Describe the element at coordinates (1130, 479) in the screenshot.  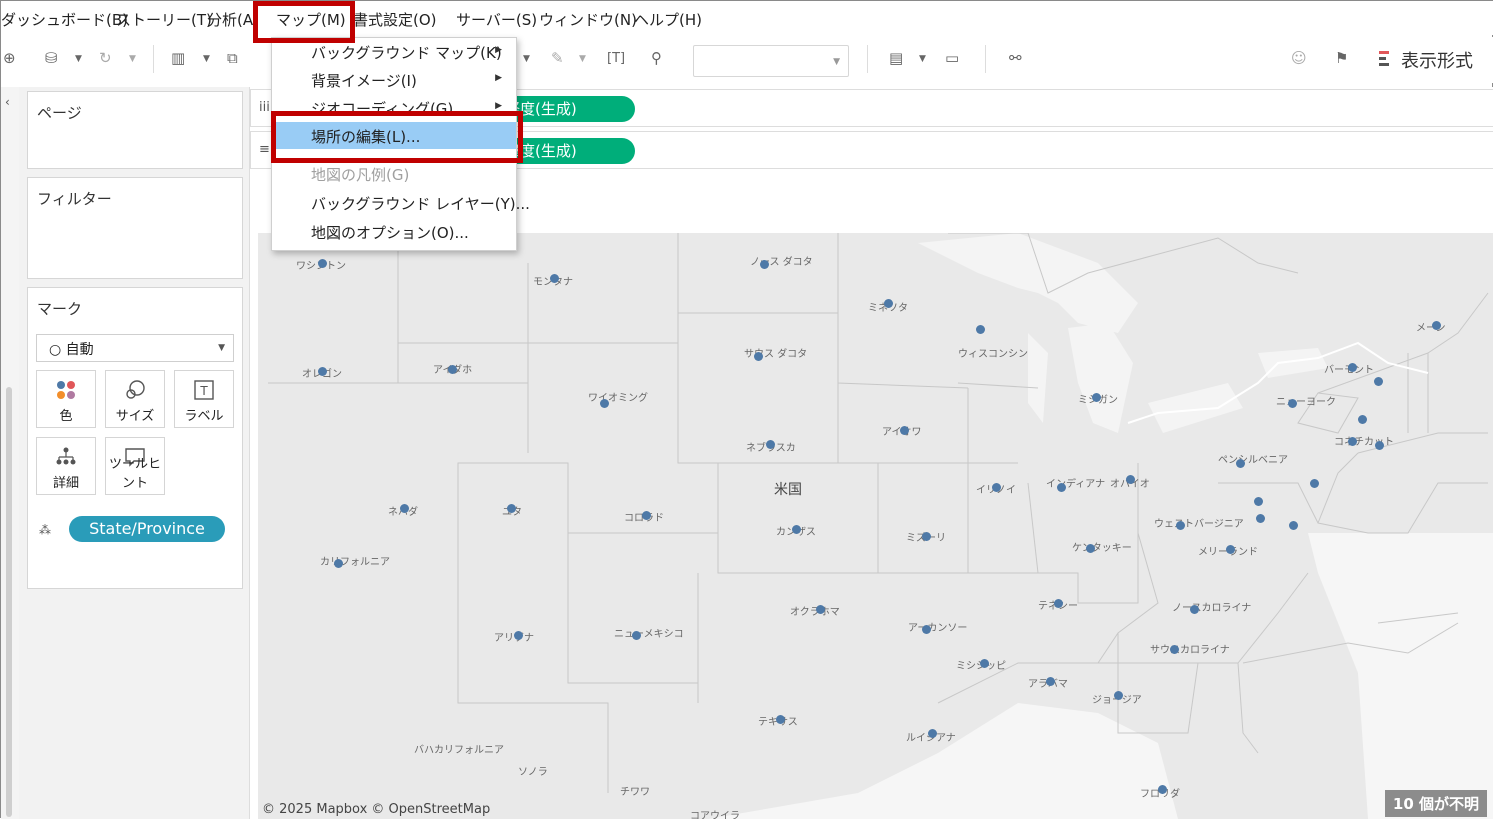
I see `map-point-ohio` at that location.